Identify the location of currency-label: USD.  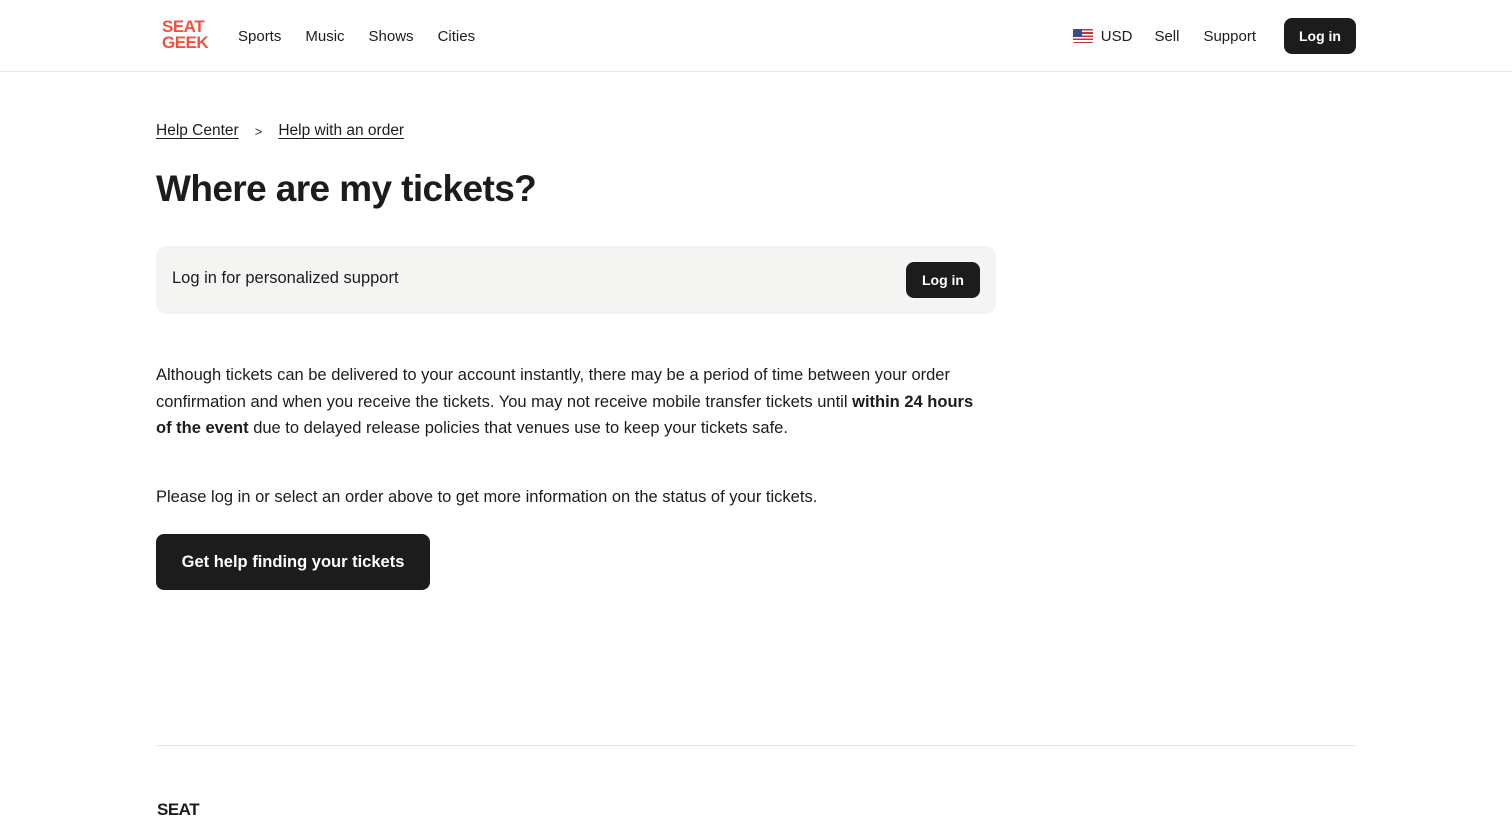
(1116, 36).